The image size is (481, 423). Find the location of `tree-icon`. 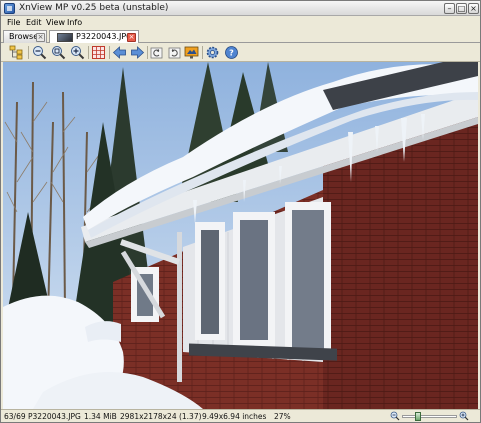

tree-icon is located at coordinates (16, 52).